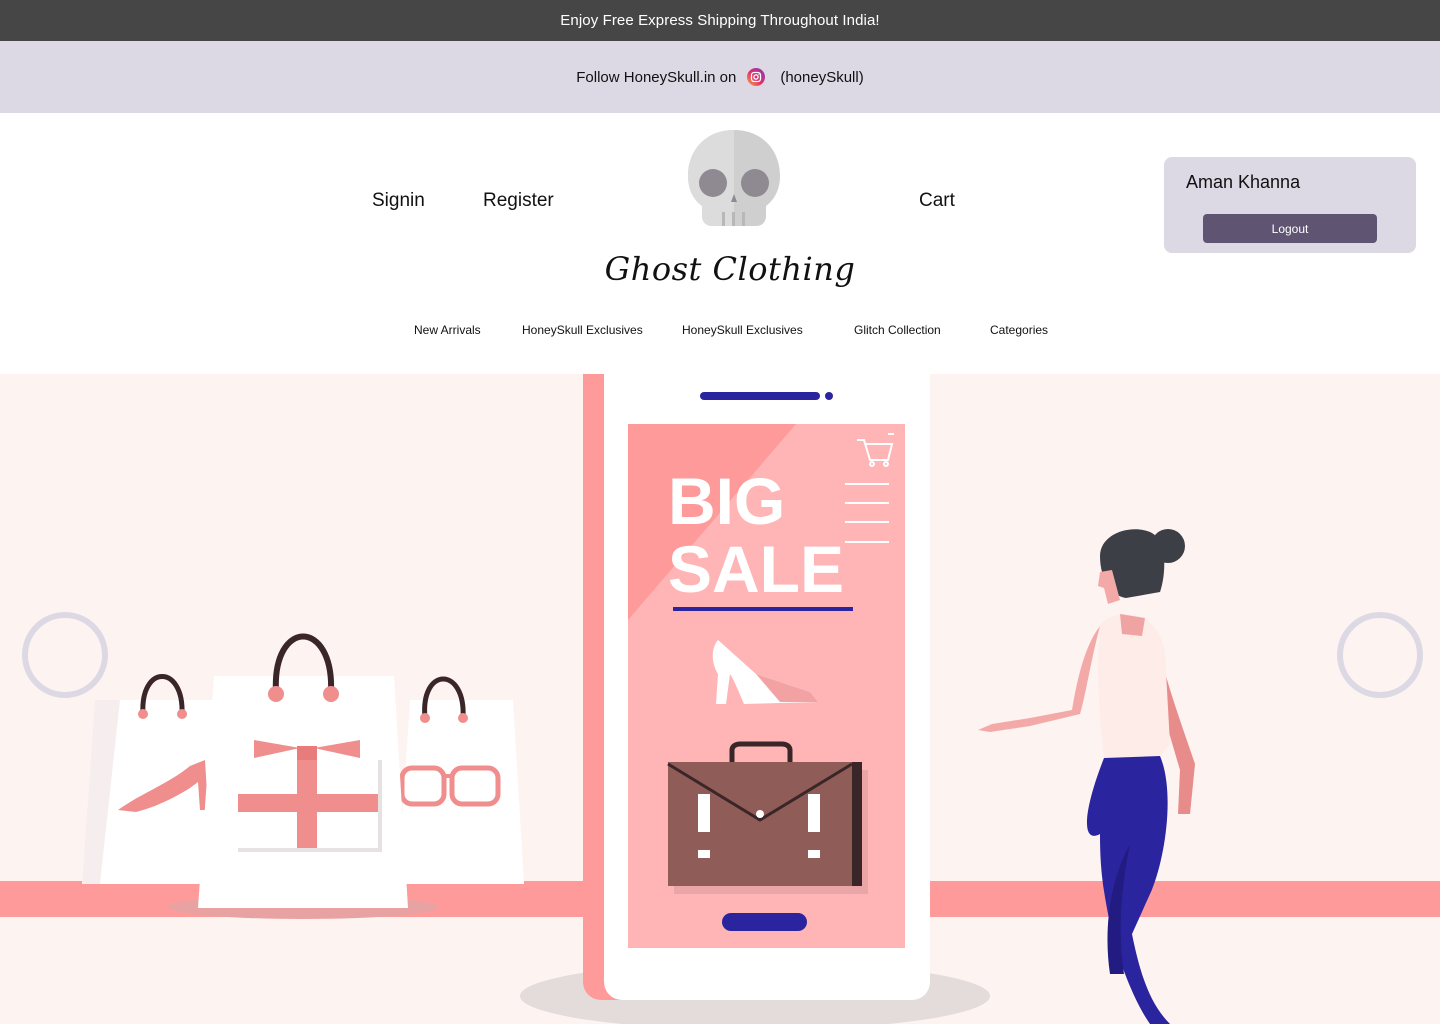  I want to click on instagram-icon, so click(756, 77).